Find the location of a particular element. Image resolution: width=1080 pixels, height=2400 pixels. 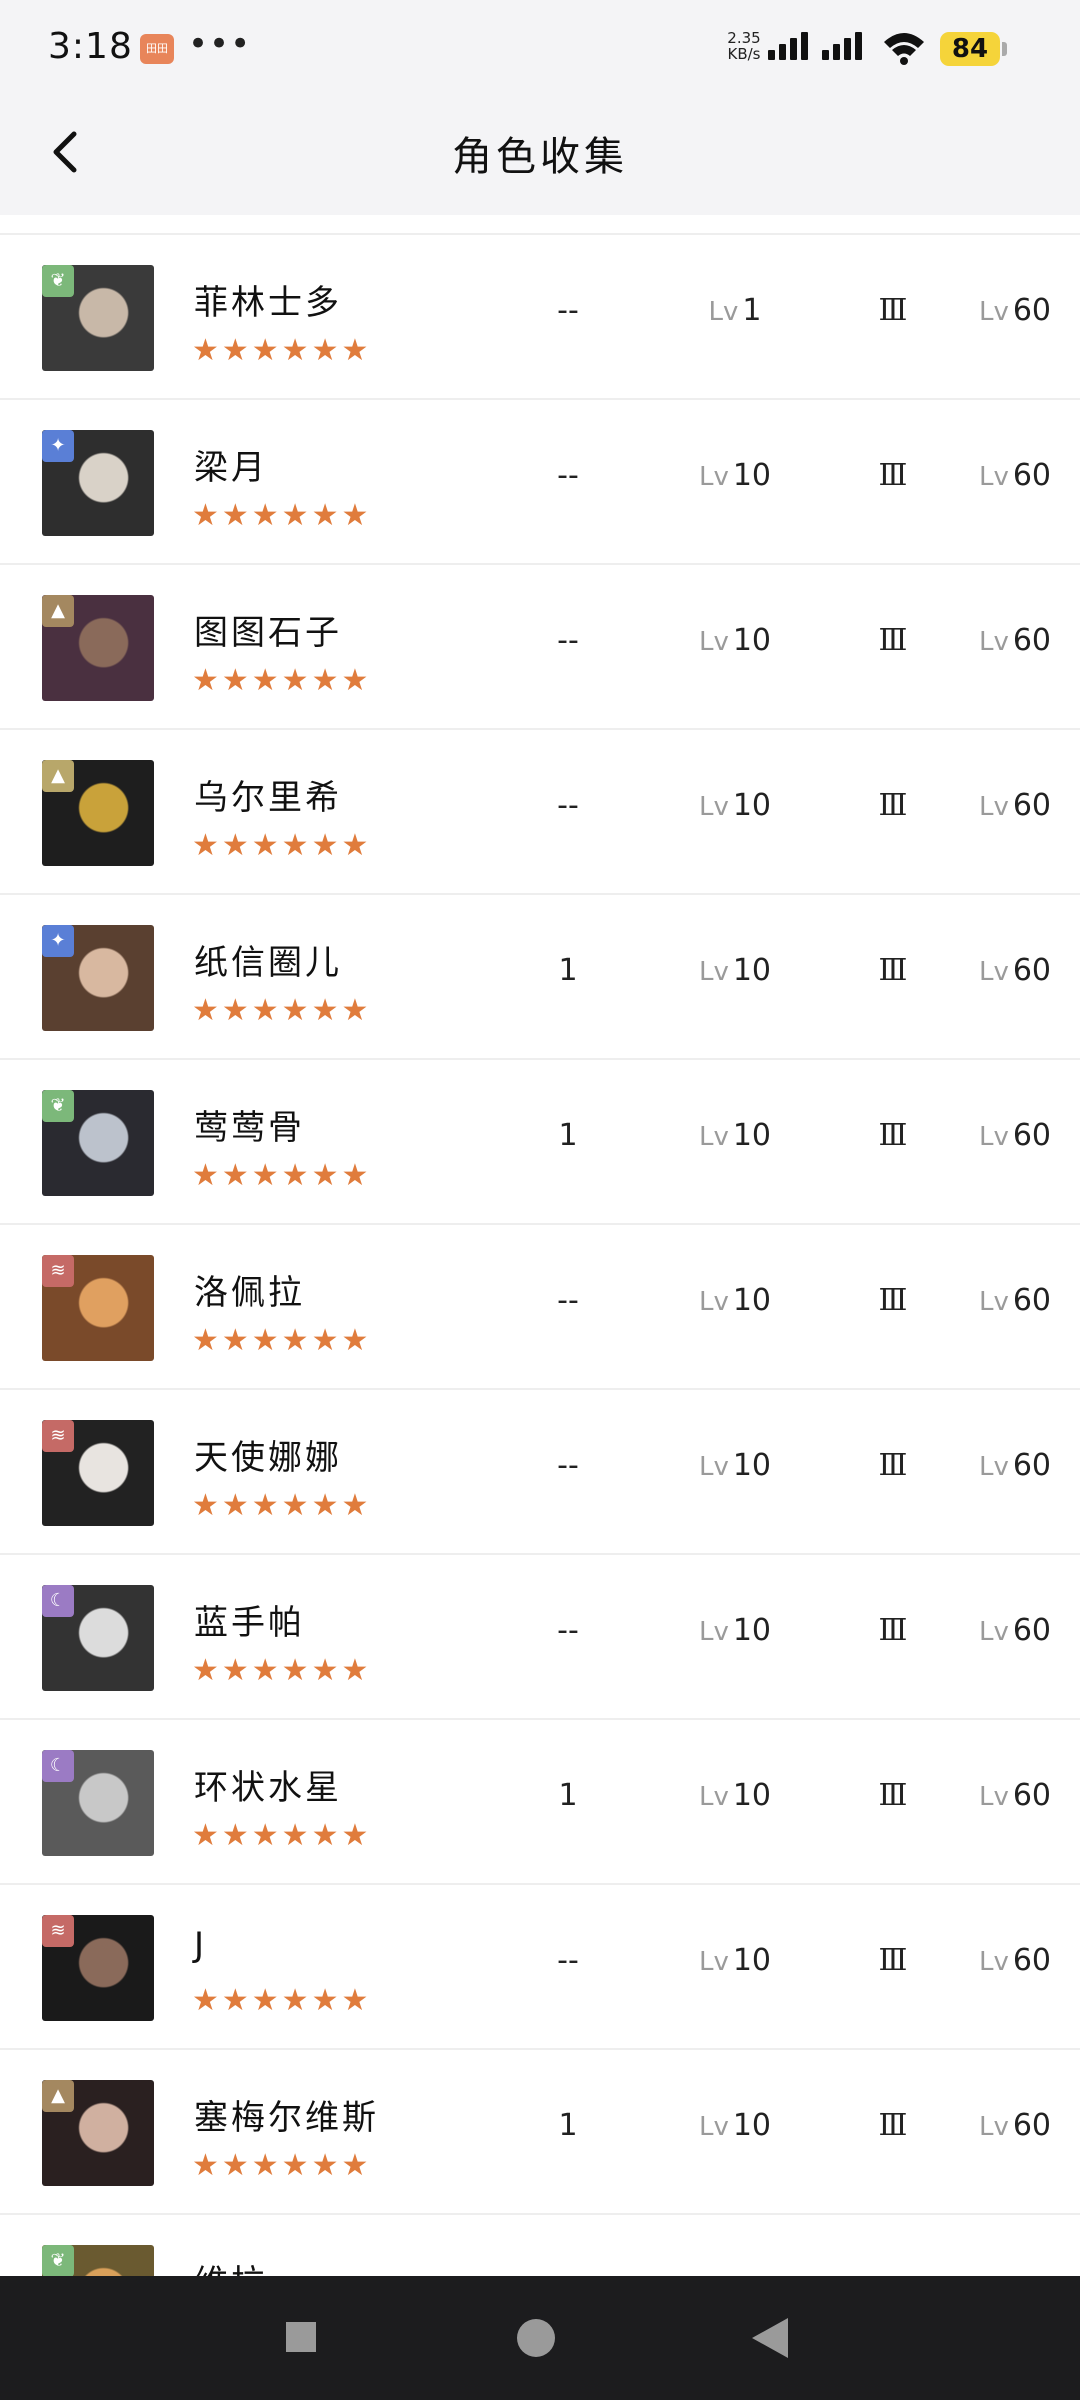

character-row: ≋ 洛佩拉 ★★★★★★ -- Lv 10 Ⅲ Lv 60 is located at coordinates (540, 1307).